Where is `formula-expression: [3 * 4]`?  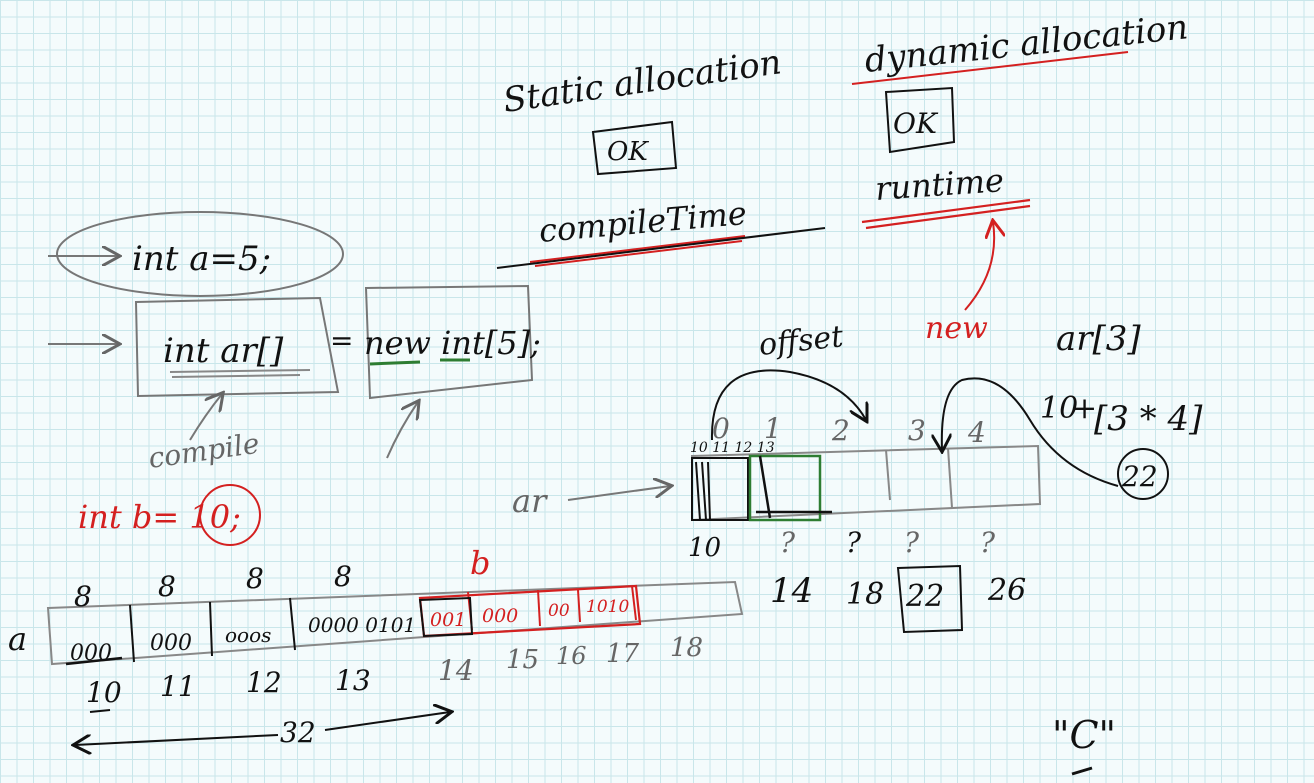 formula-expression: [3 * 4] is located at coordinates (1148, 419).